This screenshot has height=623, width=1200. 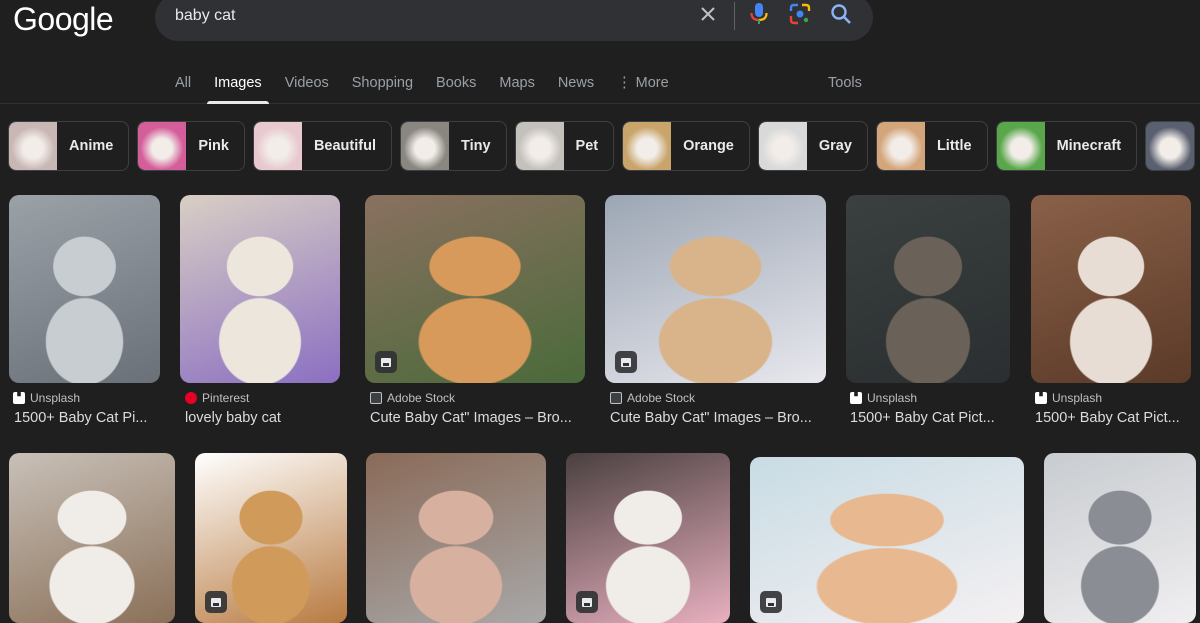 I want to click on tab-all: All, so click(x=183, y=87).